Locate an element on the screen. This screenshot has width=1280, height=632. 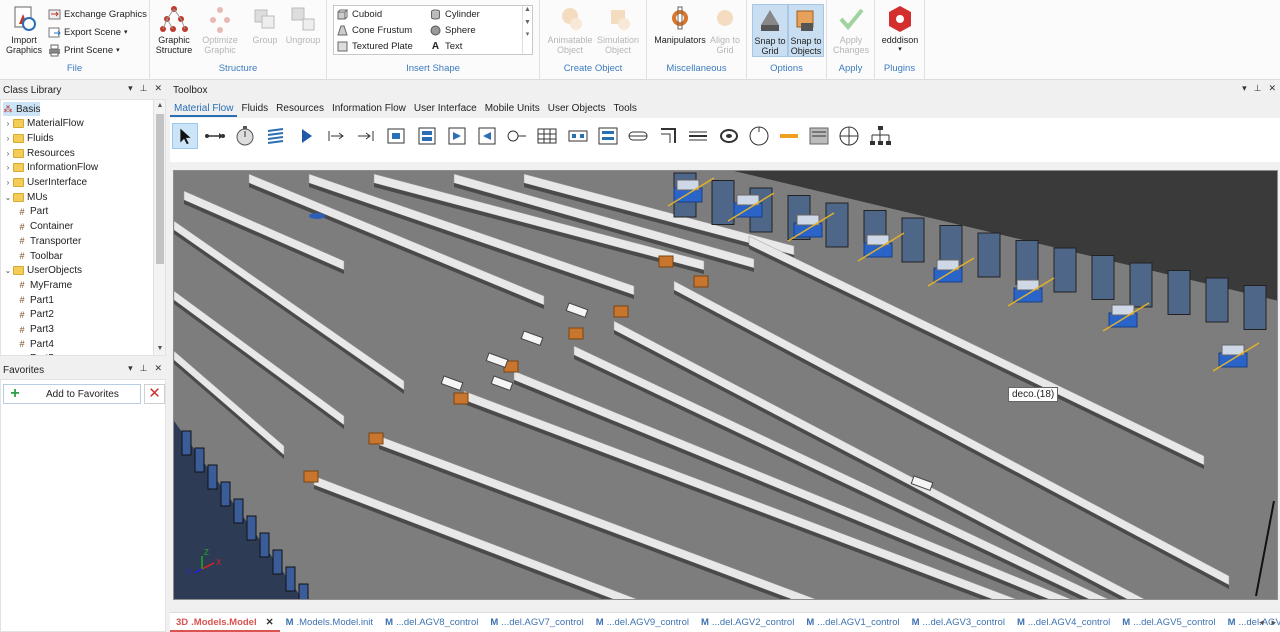
sphere-button: Sphere is located at coordinates (453, 30).